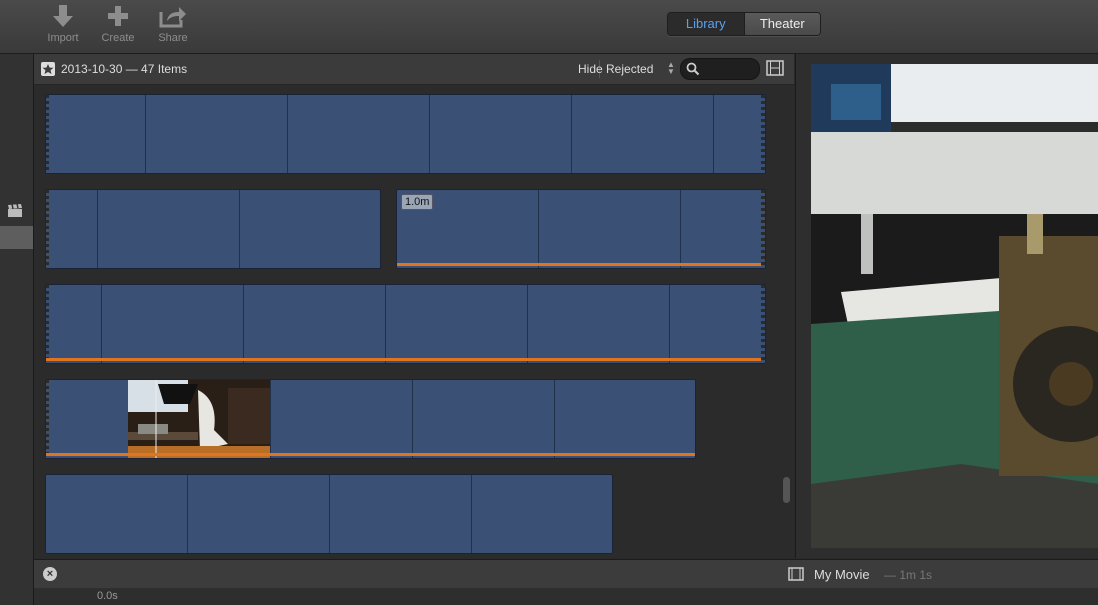  Describe the element at coordinates (720, 69) in the screenshot. I see `search-field` at that location.